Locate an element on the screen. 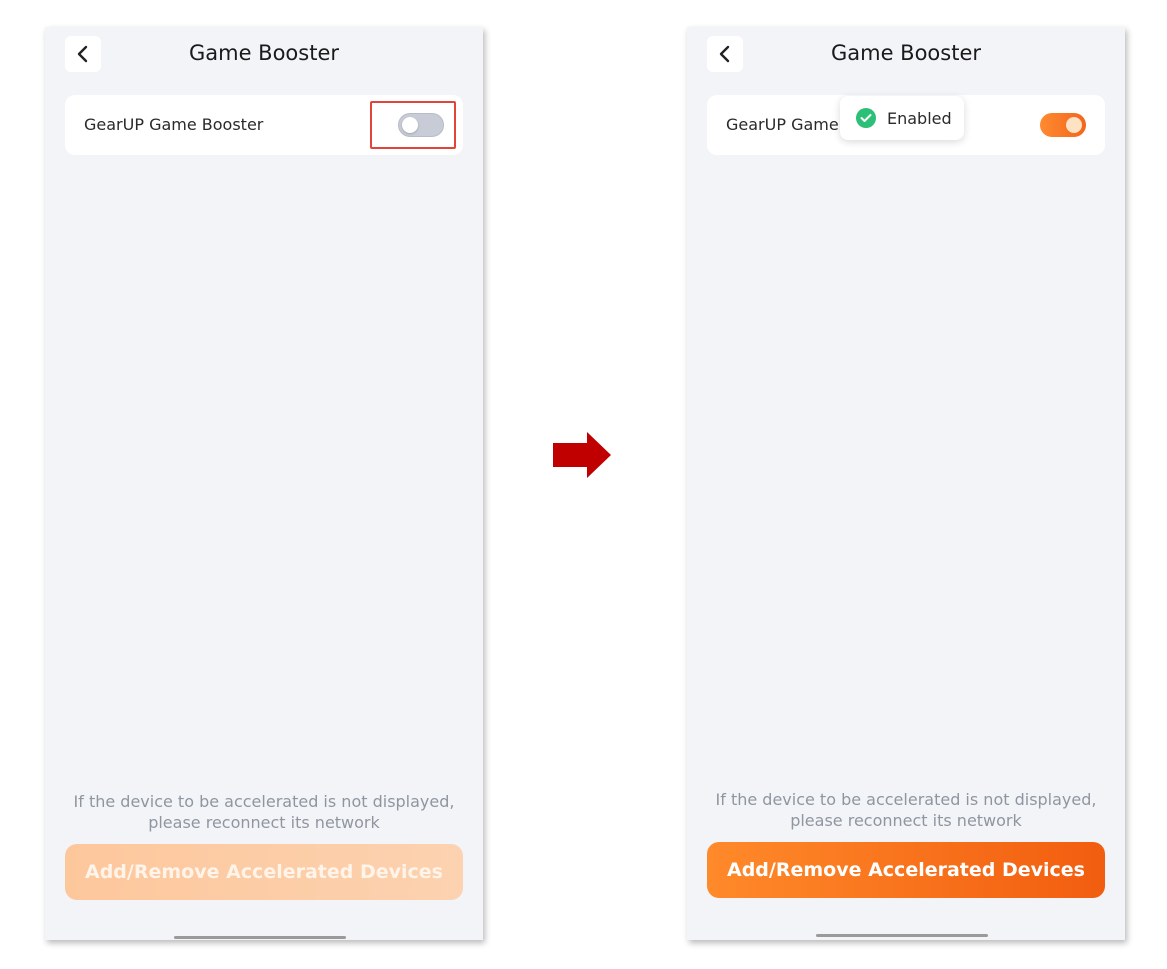  toggle-highlight-box is located at coordinates (413, 125).